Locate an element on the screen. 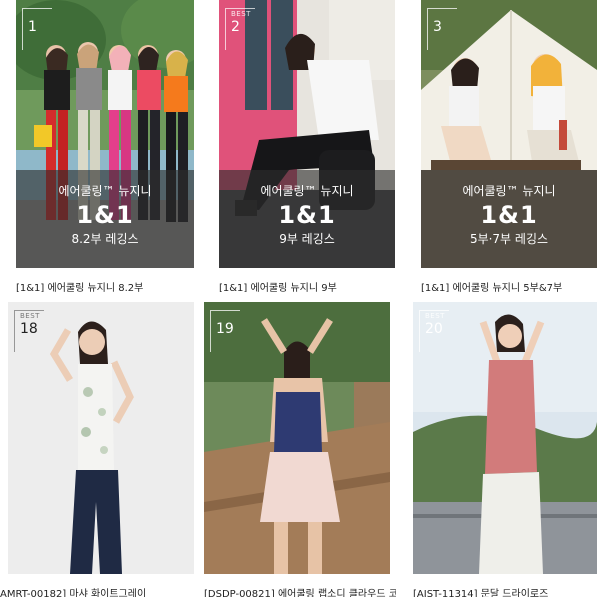 The width and height of the screenshot is (600, 597). product-title-link: AMRT-00182] 마샤 화이트그레이 is located at coordinates (73, 591).